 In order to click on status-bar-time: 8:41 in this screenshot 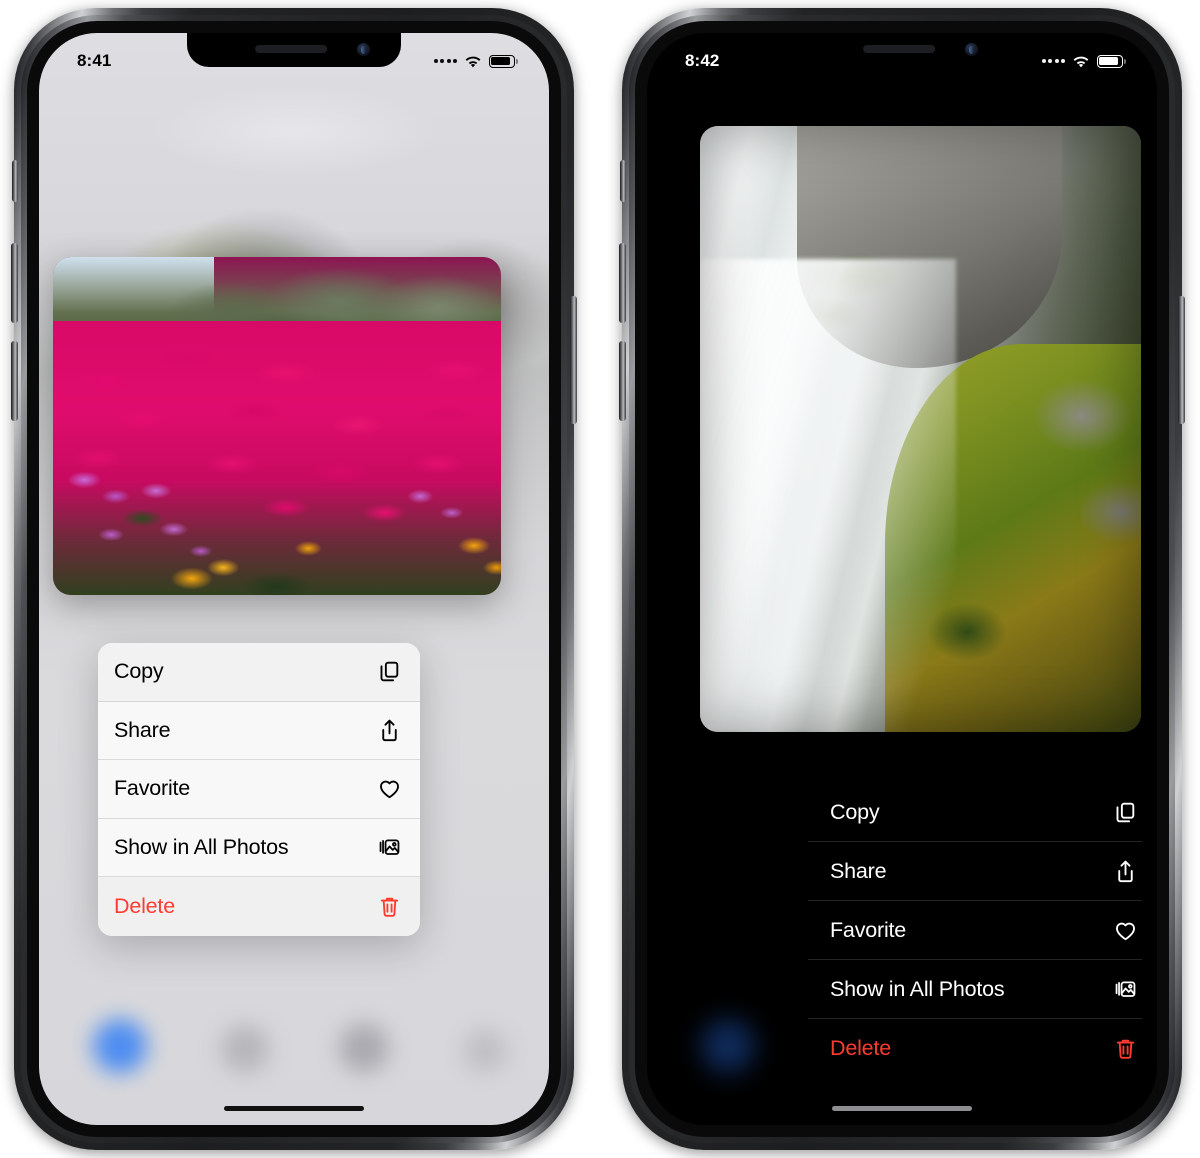, I will do `click(94, 60)`.